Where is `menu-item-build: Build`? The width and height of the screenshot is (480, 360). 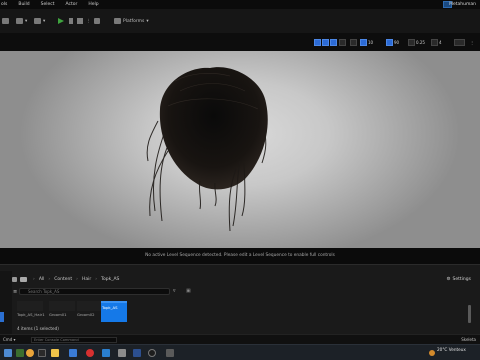 menu-item-build: Build is located at coordinates (23, 4).